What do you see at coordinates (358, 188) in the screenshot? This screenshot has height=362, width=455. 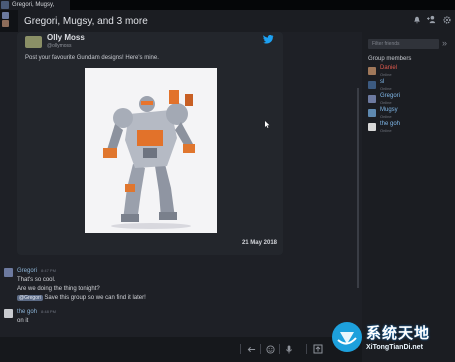 I see `chat-scrollbar` at bounding box center [358, 188].